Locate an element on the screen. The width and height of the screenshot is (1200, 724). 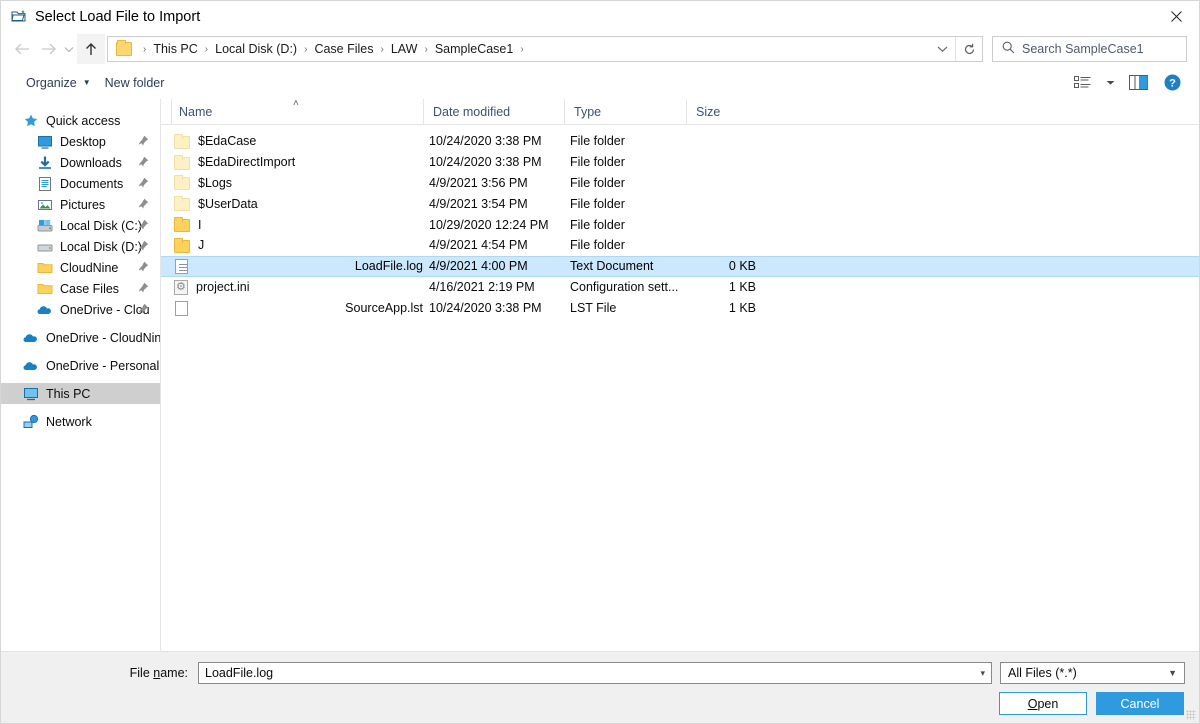
drive-icon is located at coordinates (45, 247).